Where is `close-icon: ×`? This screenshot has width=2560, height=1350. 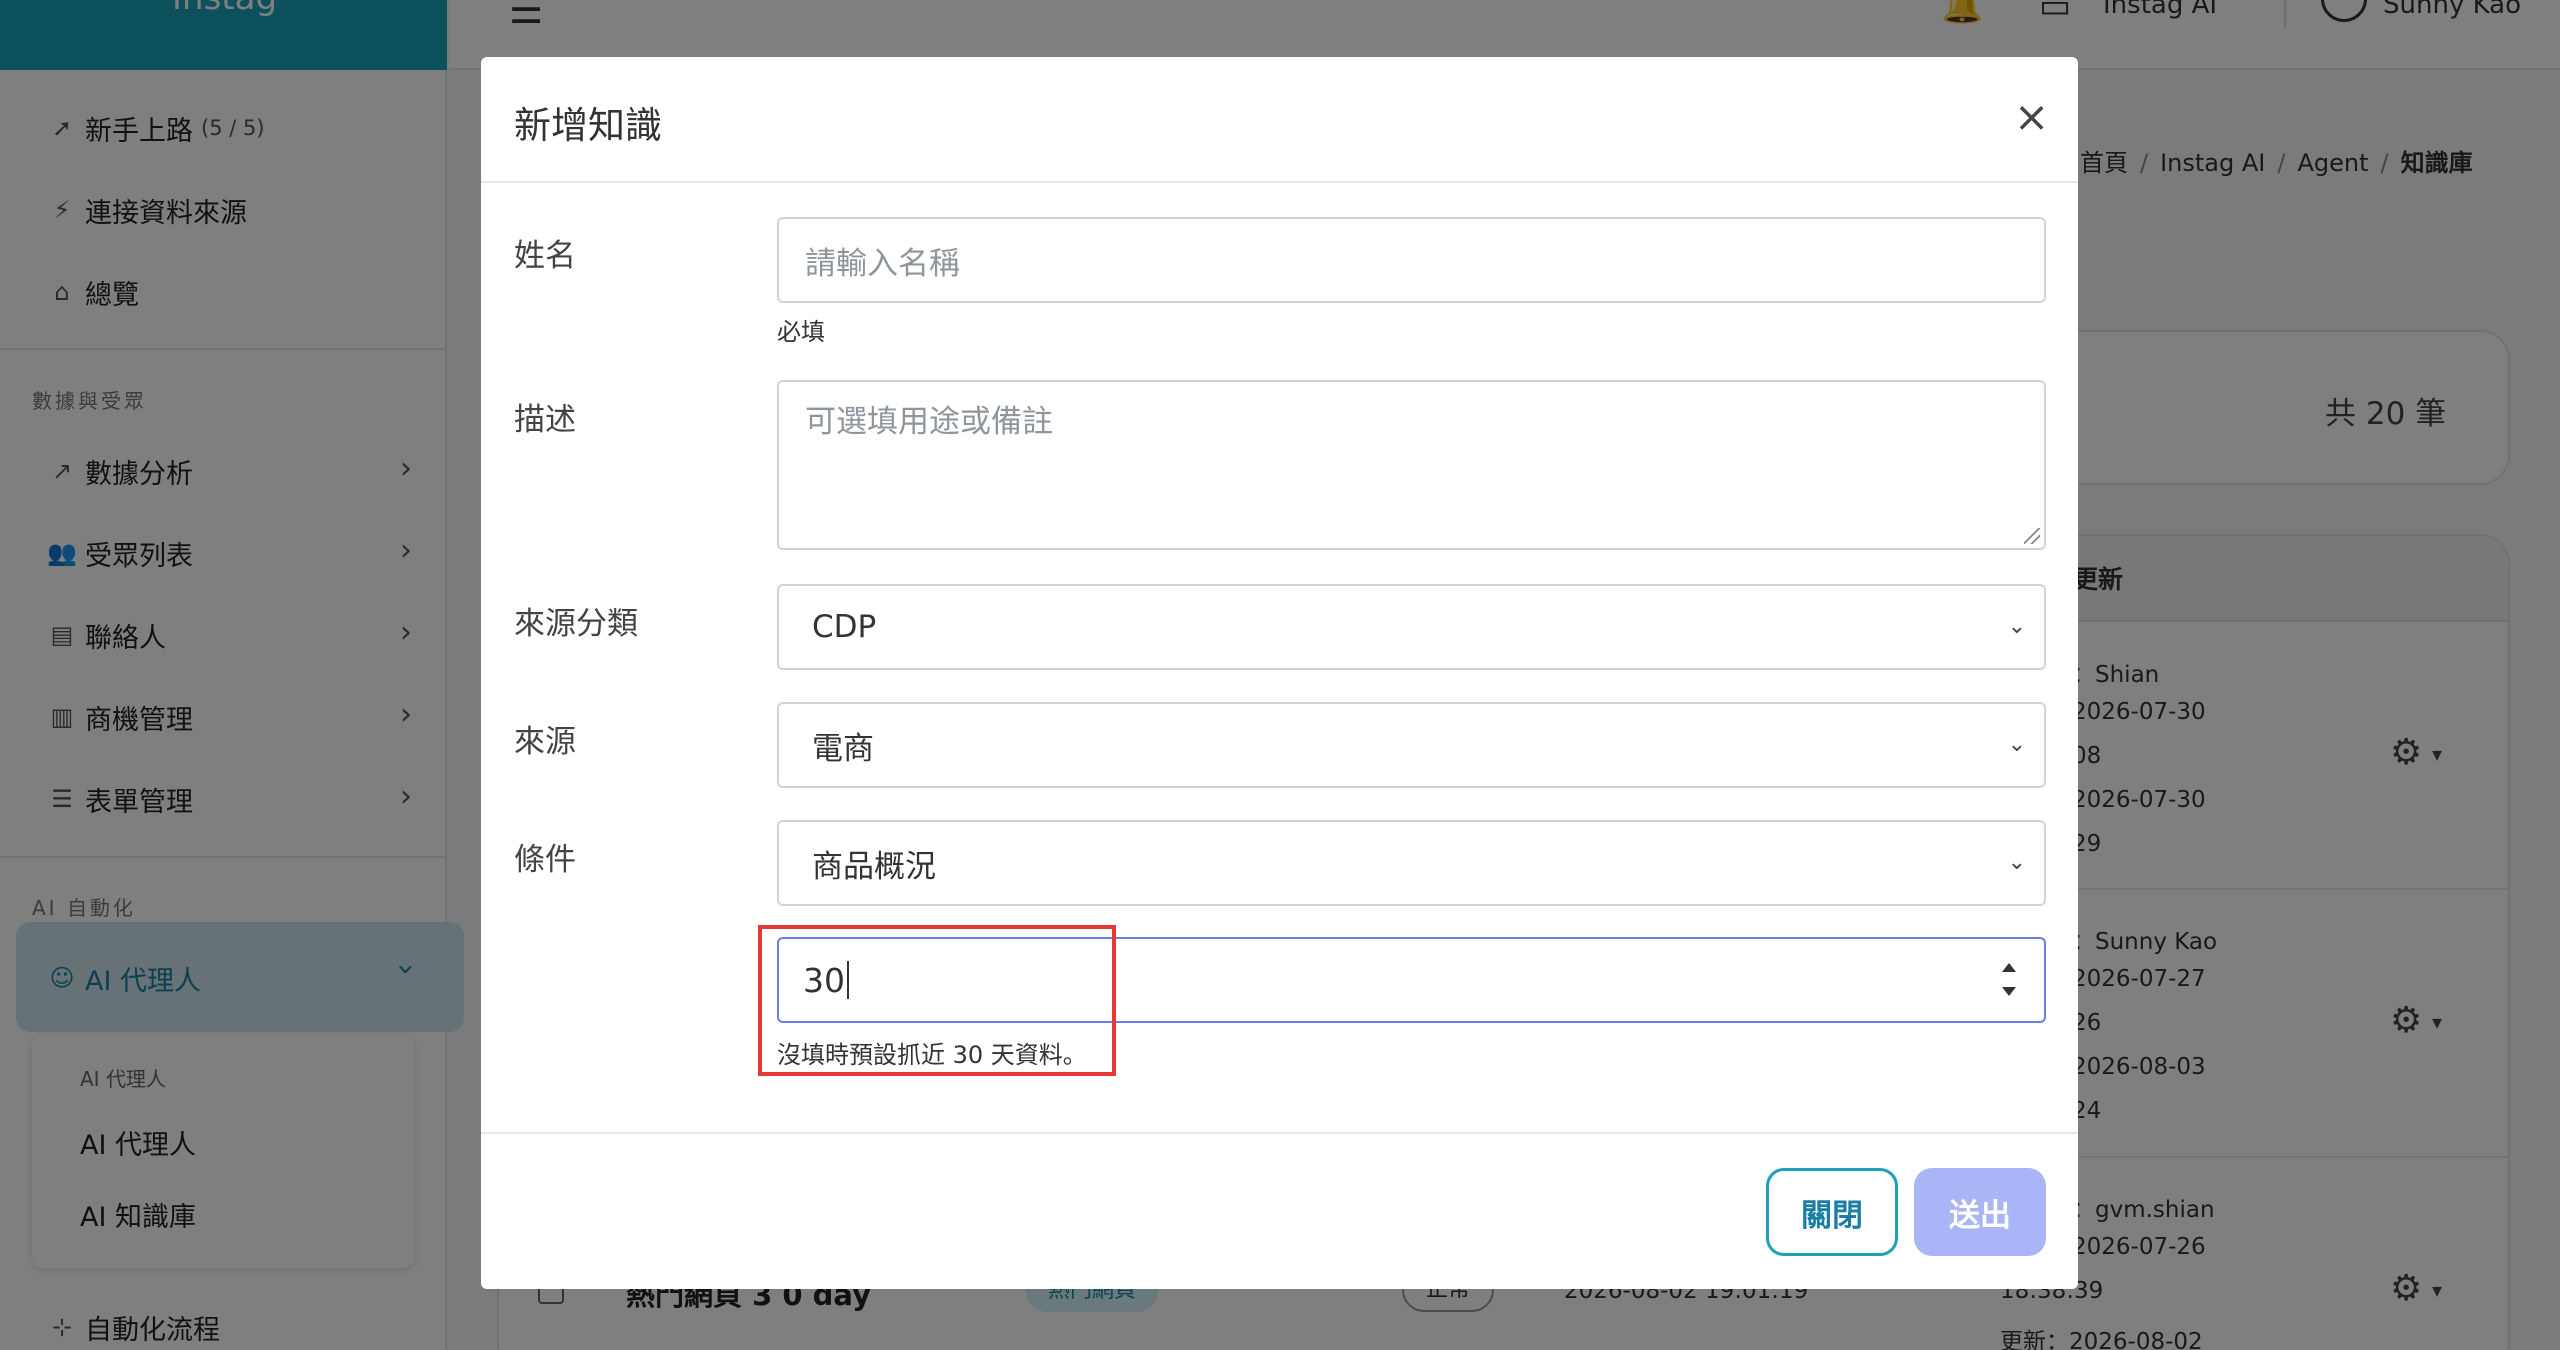 close-icon: × is located at coordinates (2031, 116).